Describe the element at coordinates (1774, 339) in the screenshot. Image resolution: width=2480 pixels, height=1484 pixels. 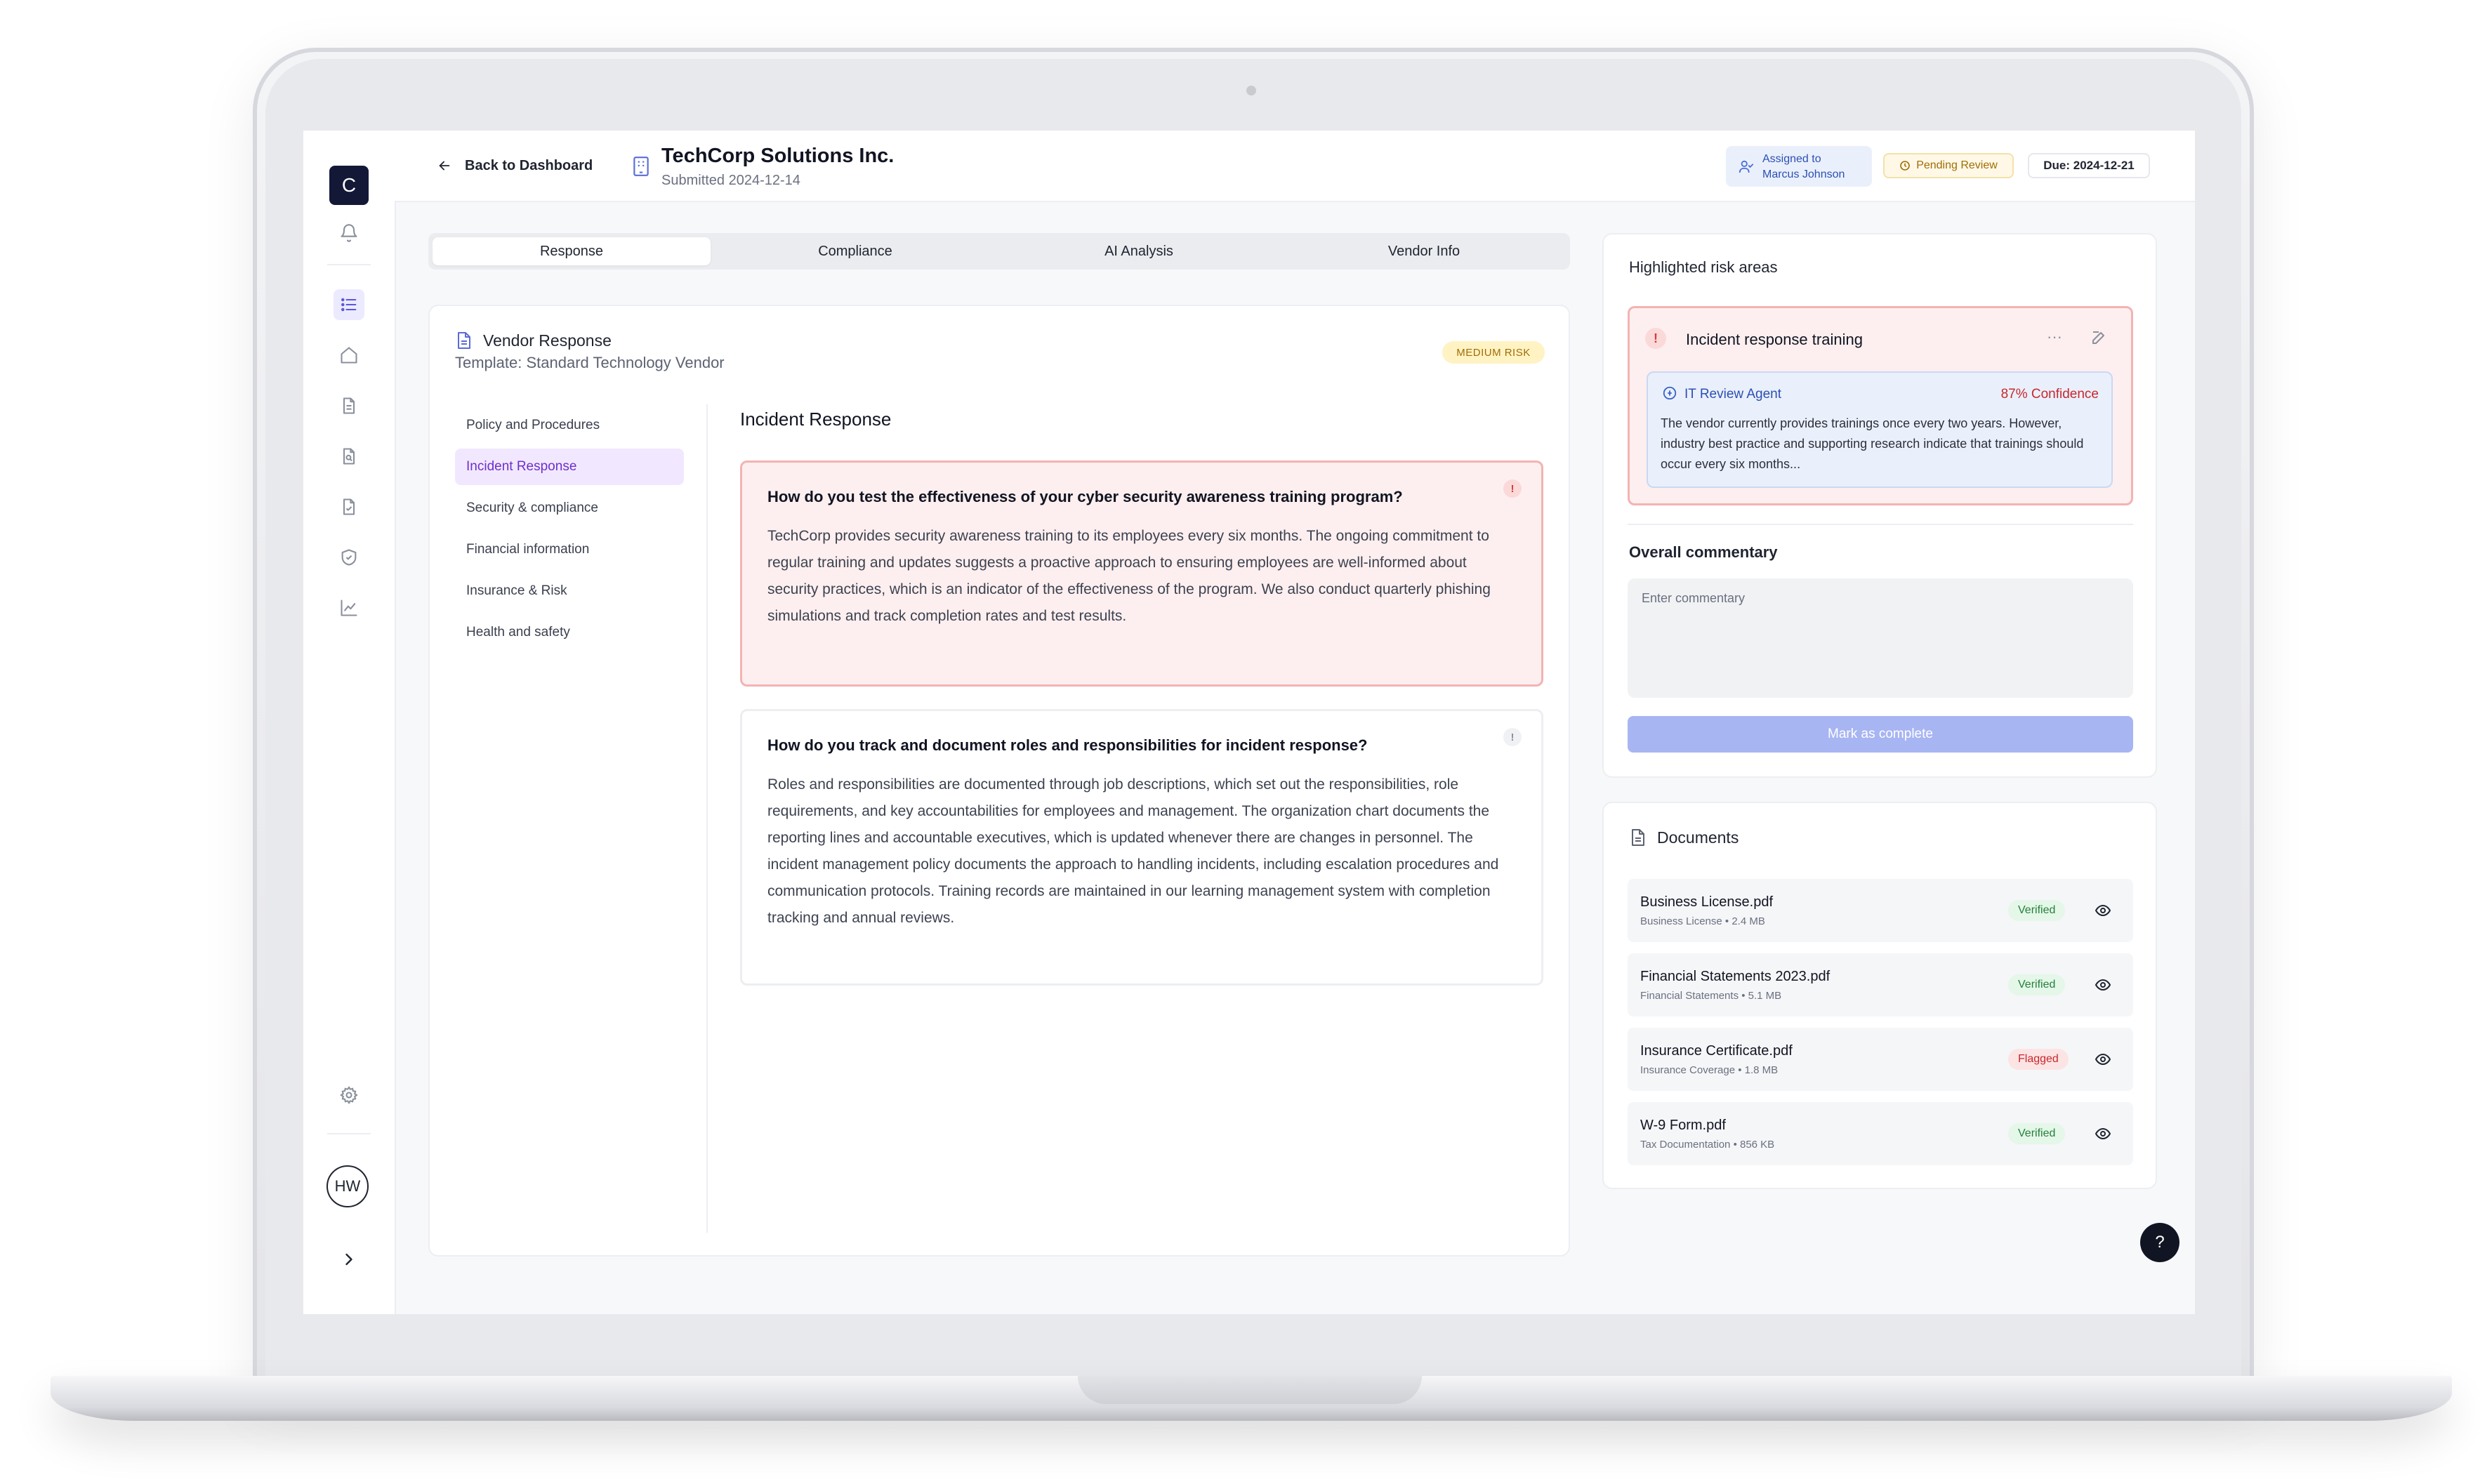
I see `risk-card-title: Incident response training` at that location.